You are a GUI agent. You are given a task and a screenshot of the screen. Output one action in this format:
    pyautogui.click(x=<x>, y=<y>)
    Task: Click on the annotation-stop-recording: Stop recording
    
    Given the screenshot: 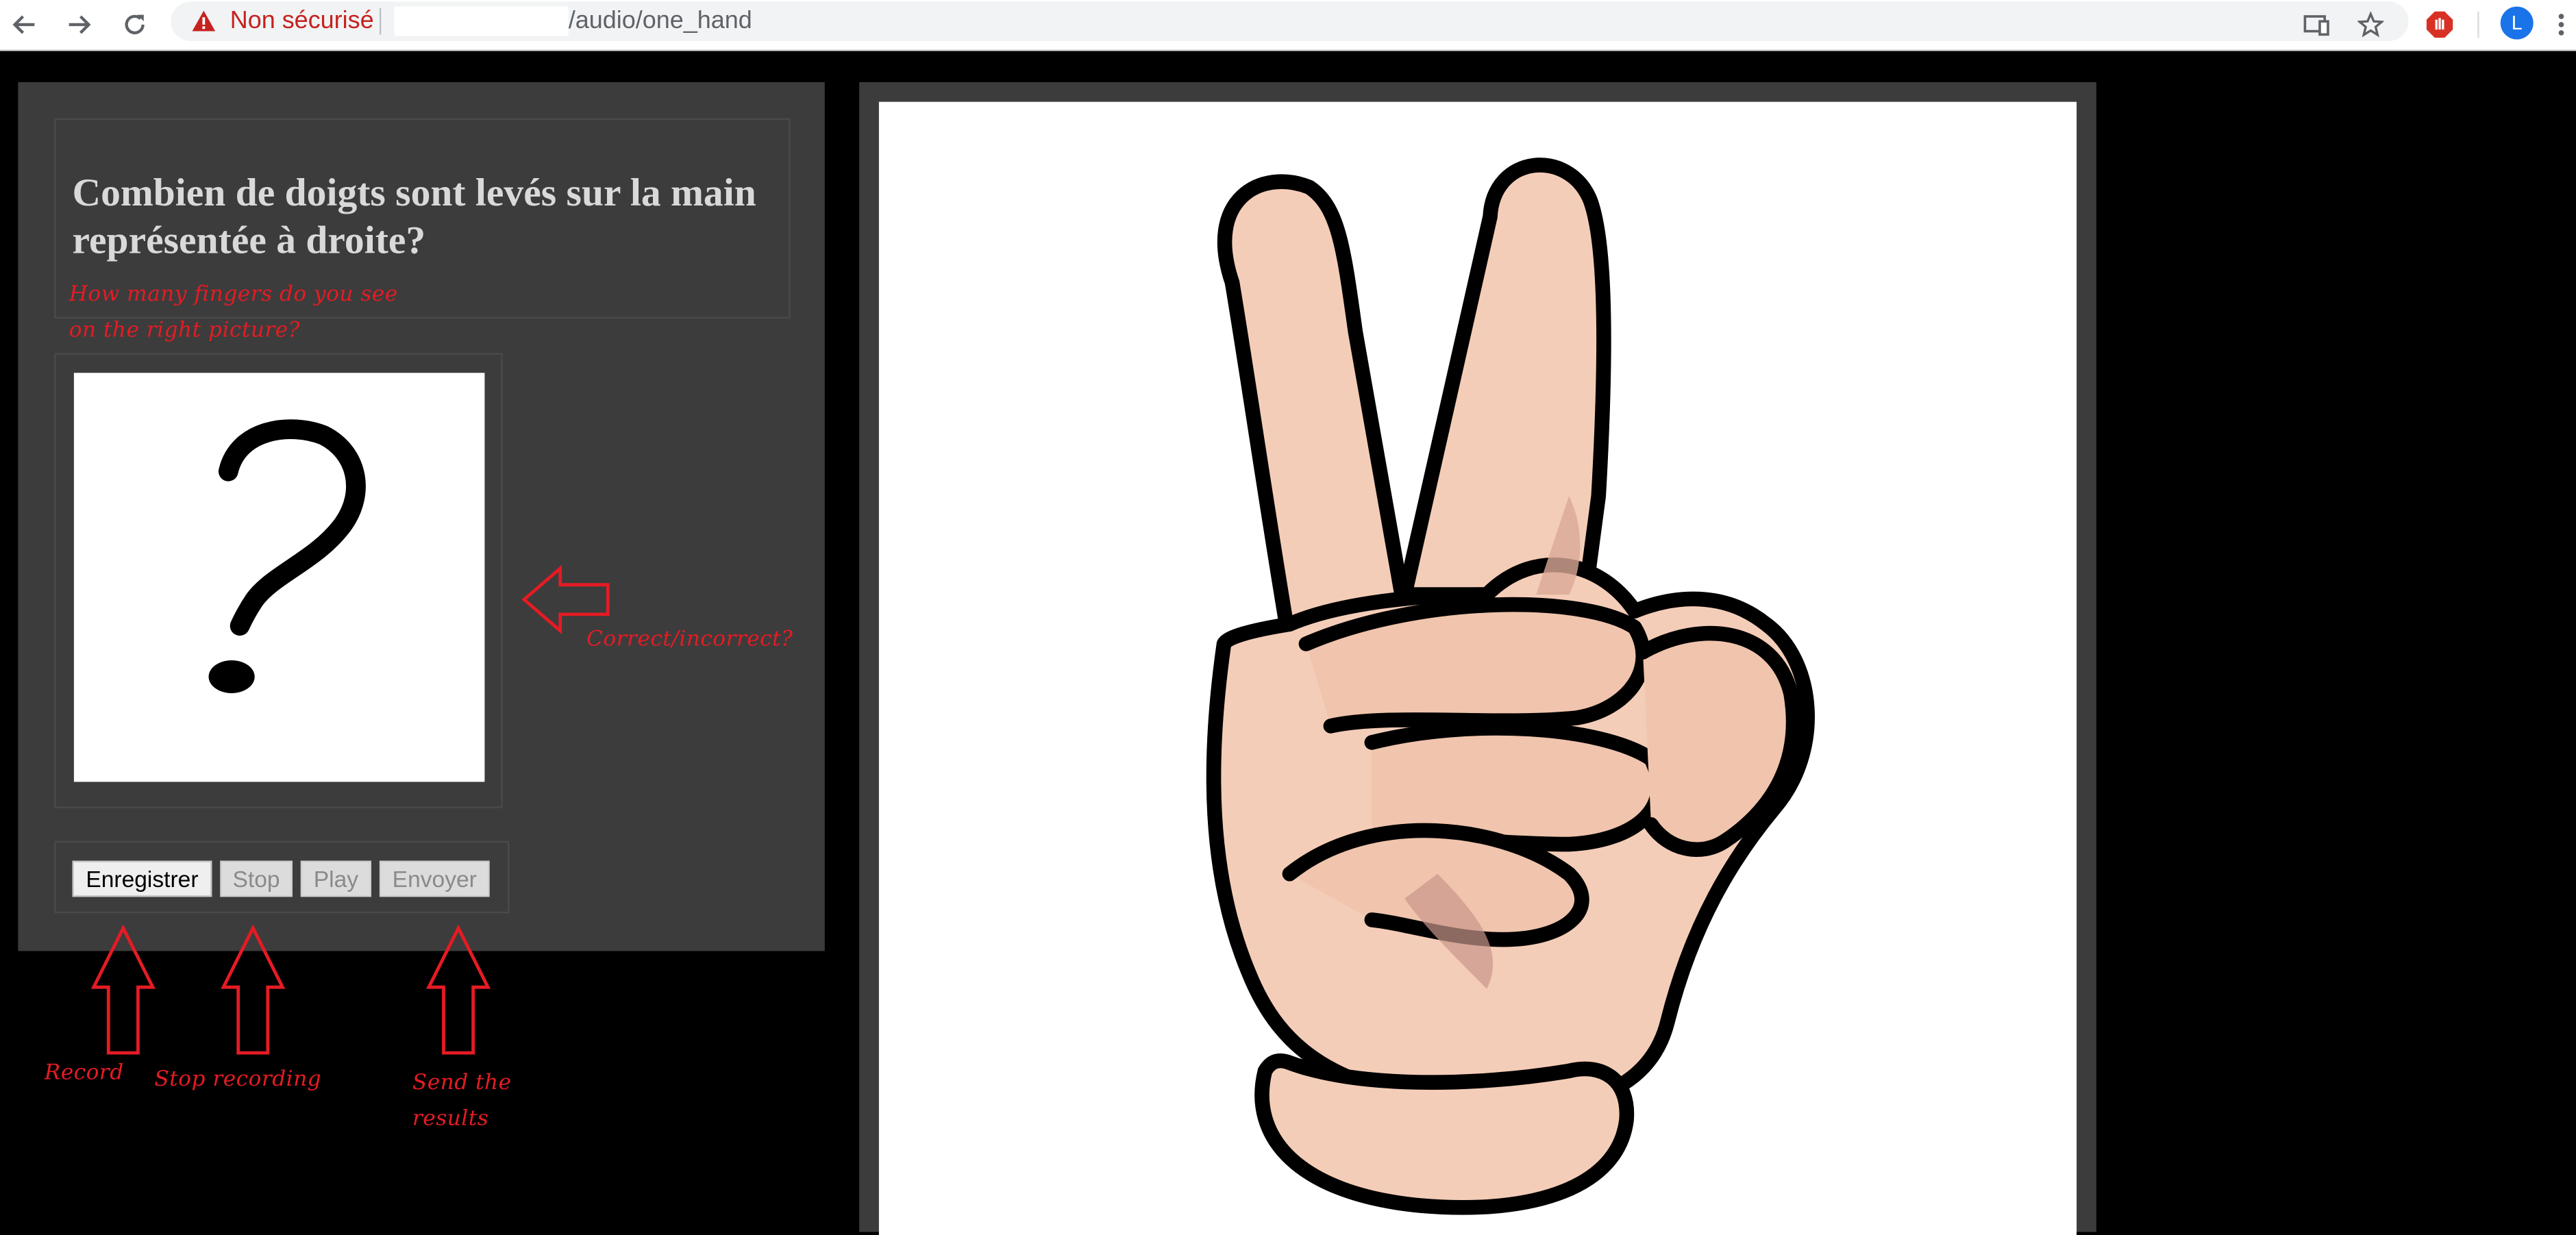 What is the action you would take?
    pyautogui.click(x=238, y=1080)
    